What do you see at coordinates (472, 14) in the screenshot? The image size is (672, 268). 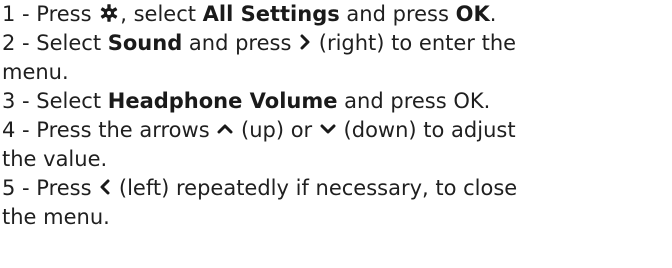 I see `step-1-ok: OK` at bounding box center [472, 14].